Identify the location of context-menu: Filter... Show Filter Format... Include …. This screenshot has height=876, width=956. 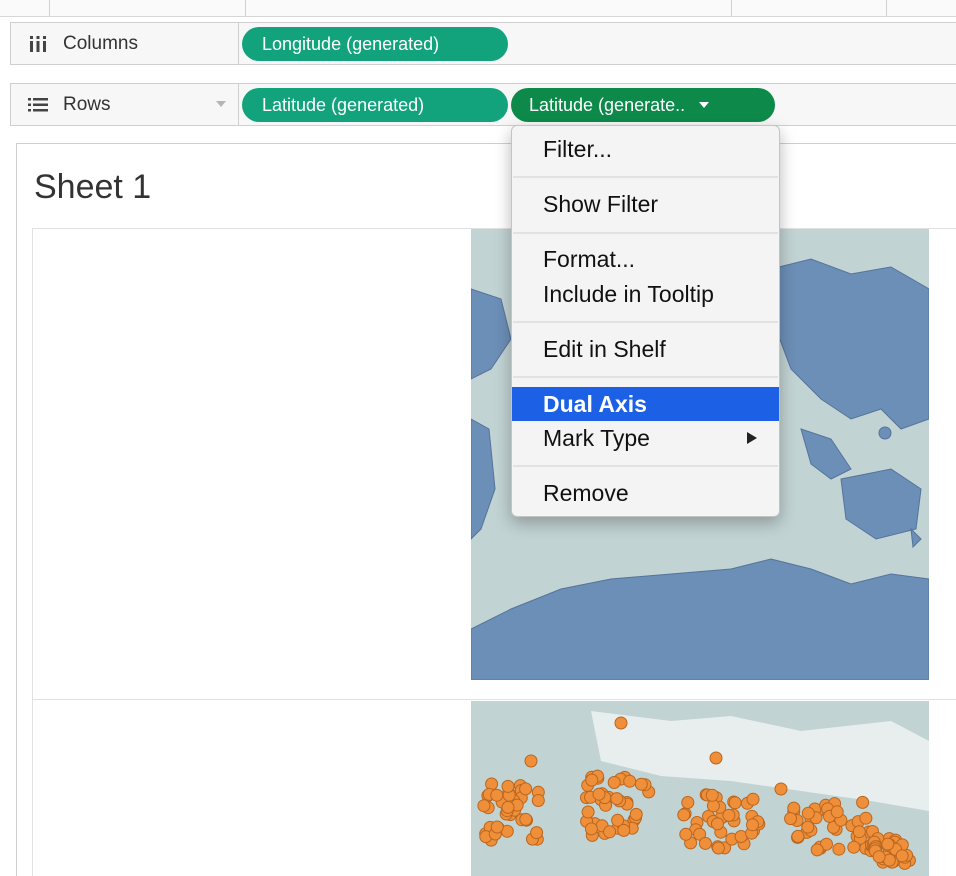
(645, 321).